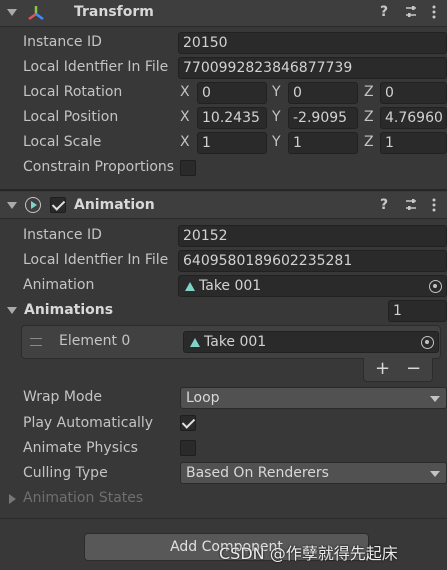 This screenshot has height=570, width=447. What do you see at coordinates (369, 142) in the screenshot?
I see `scale-z-axis-label: Z` at bounding box center [369, 142].